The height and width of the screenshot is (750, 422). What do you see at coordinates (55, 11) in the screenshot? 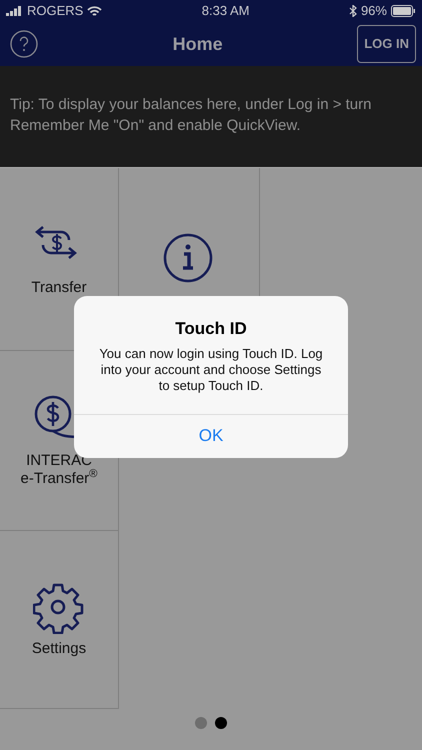
I see `carrier-name: ROGERS` at bounding box center [55, 11].